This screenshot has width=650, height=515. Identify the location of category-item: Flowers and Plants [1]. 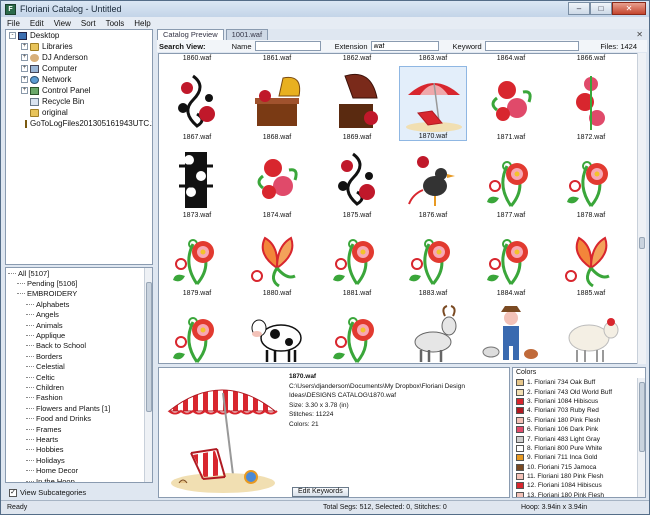
(79, 408).